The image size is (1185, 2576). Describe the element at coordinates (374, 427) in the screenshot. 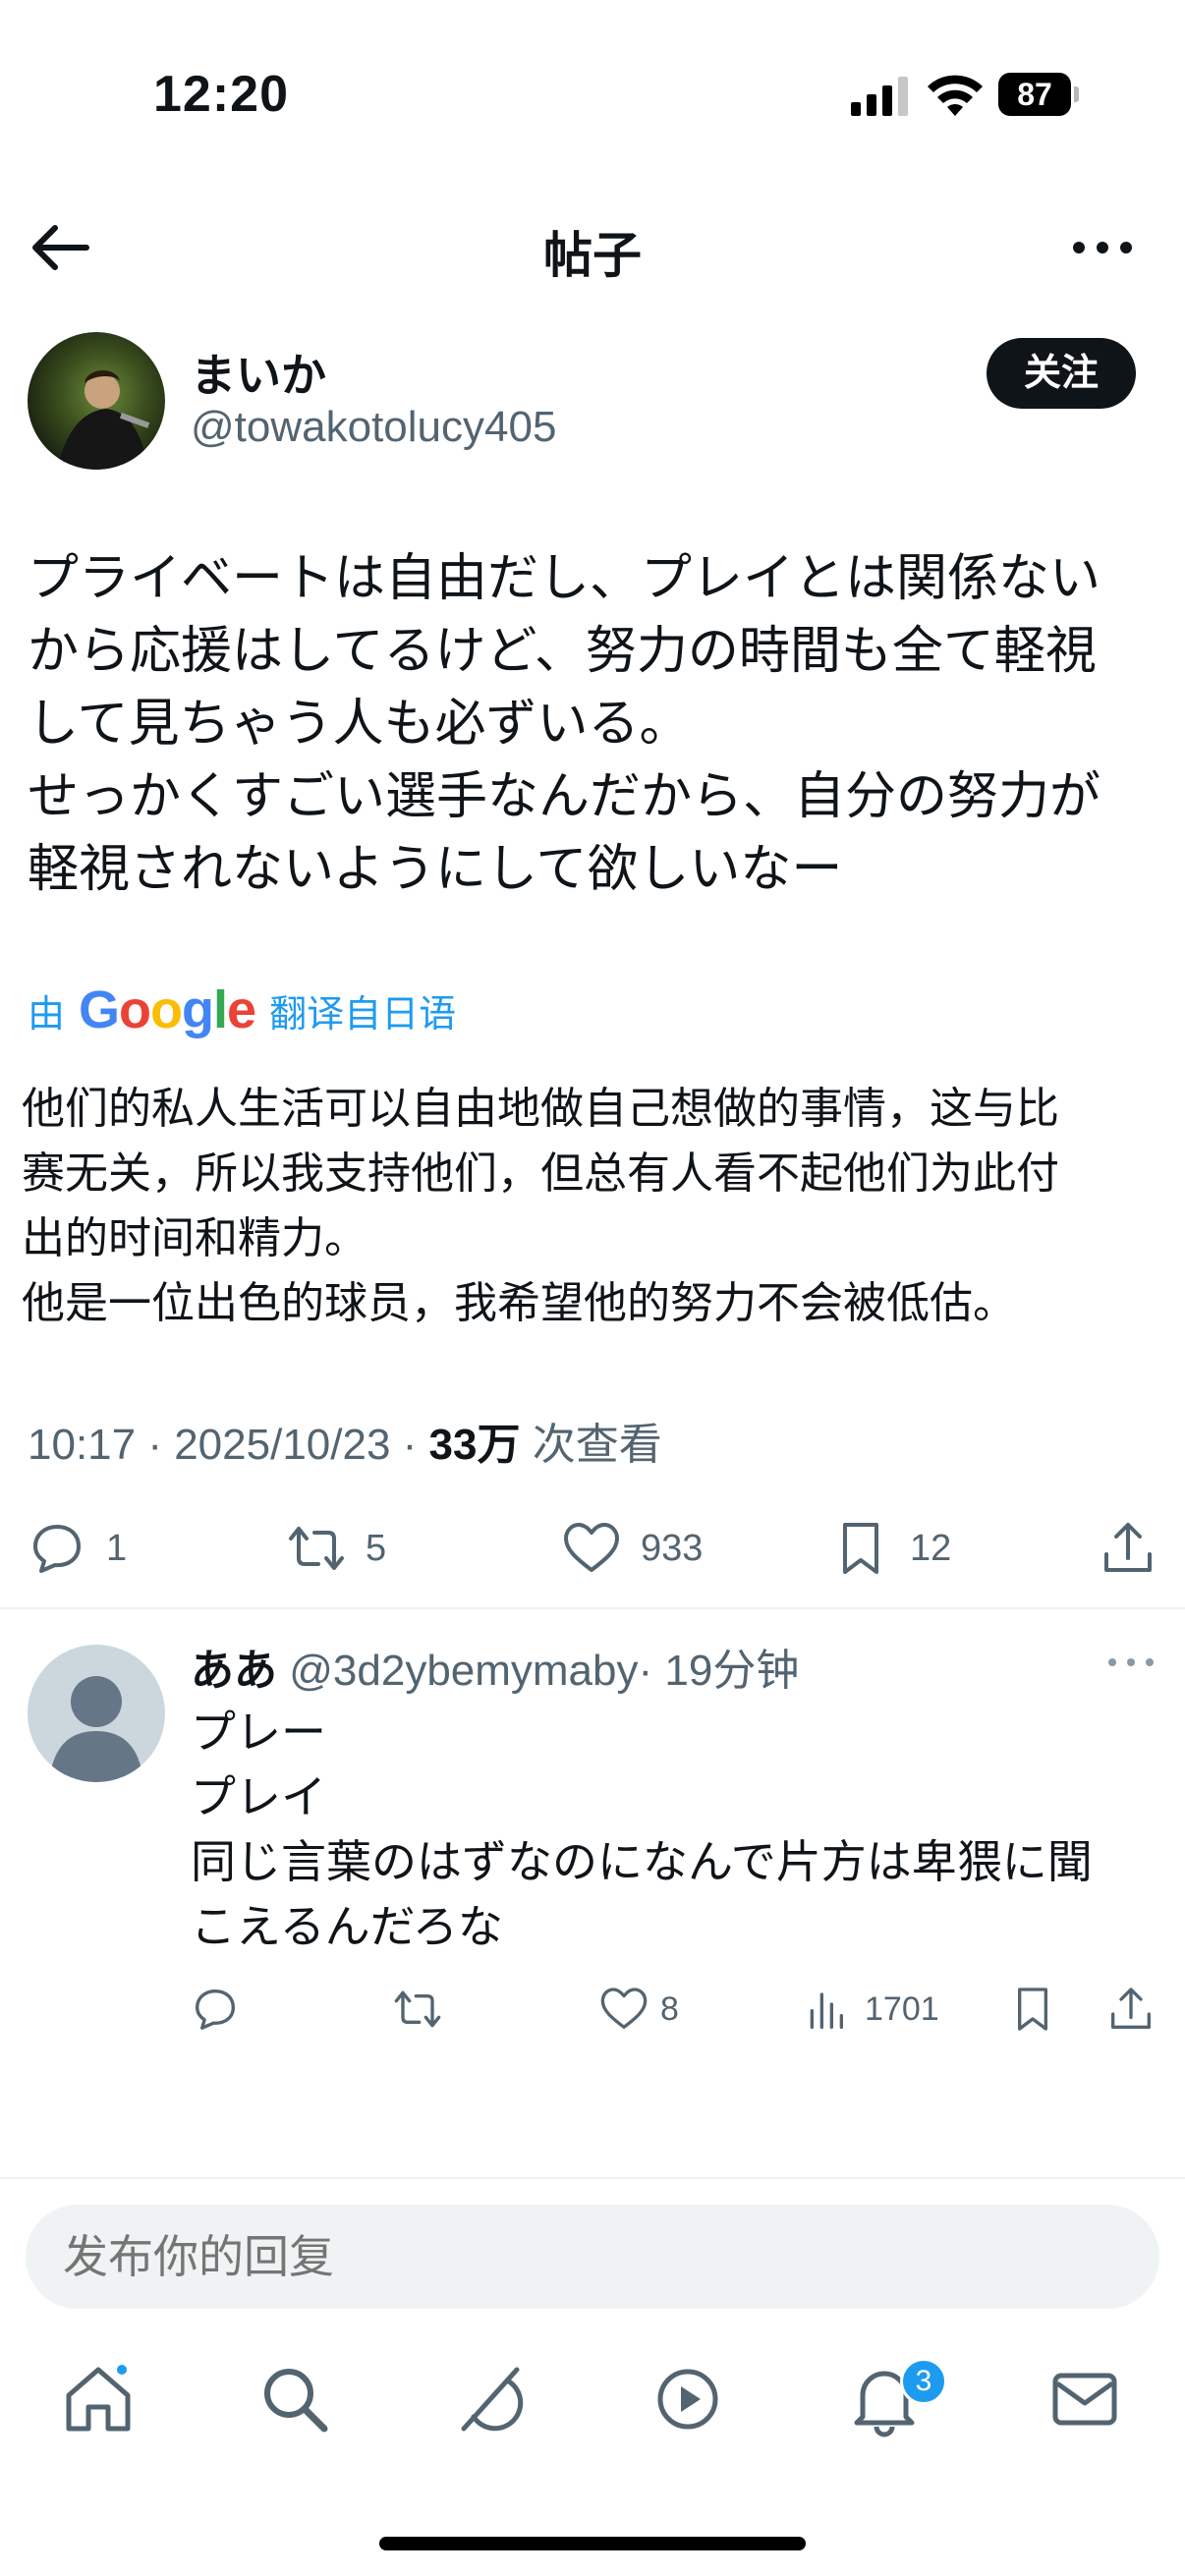

I see `author-handle: @towakotolucy405` at that location.